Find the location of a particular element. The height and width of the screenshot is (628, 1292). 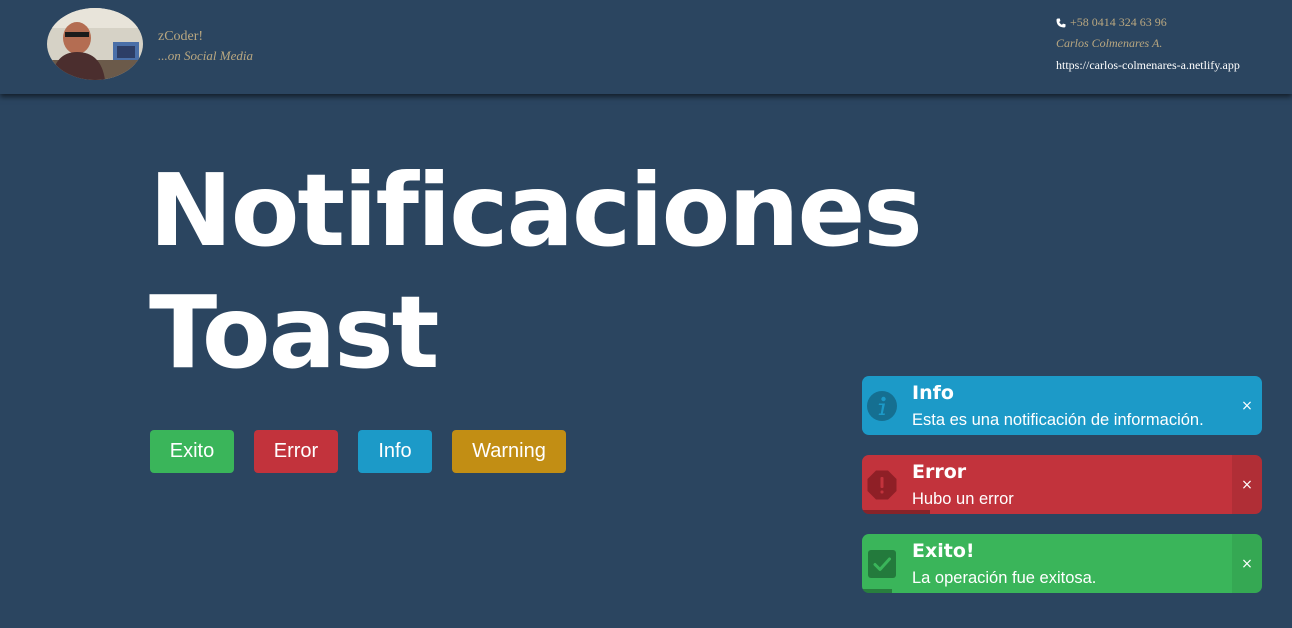

toast-error: Error Hubo un error × is located at coordinates (1062, 484).